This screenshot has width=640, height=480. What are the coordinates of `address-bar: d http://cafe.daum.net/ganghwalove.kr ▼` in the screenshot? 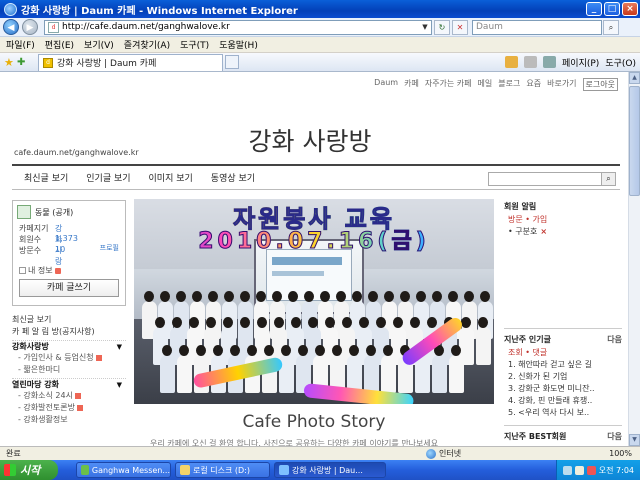 It's located at (238, 27).